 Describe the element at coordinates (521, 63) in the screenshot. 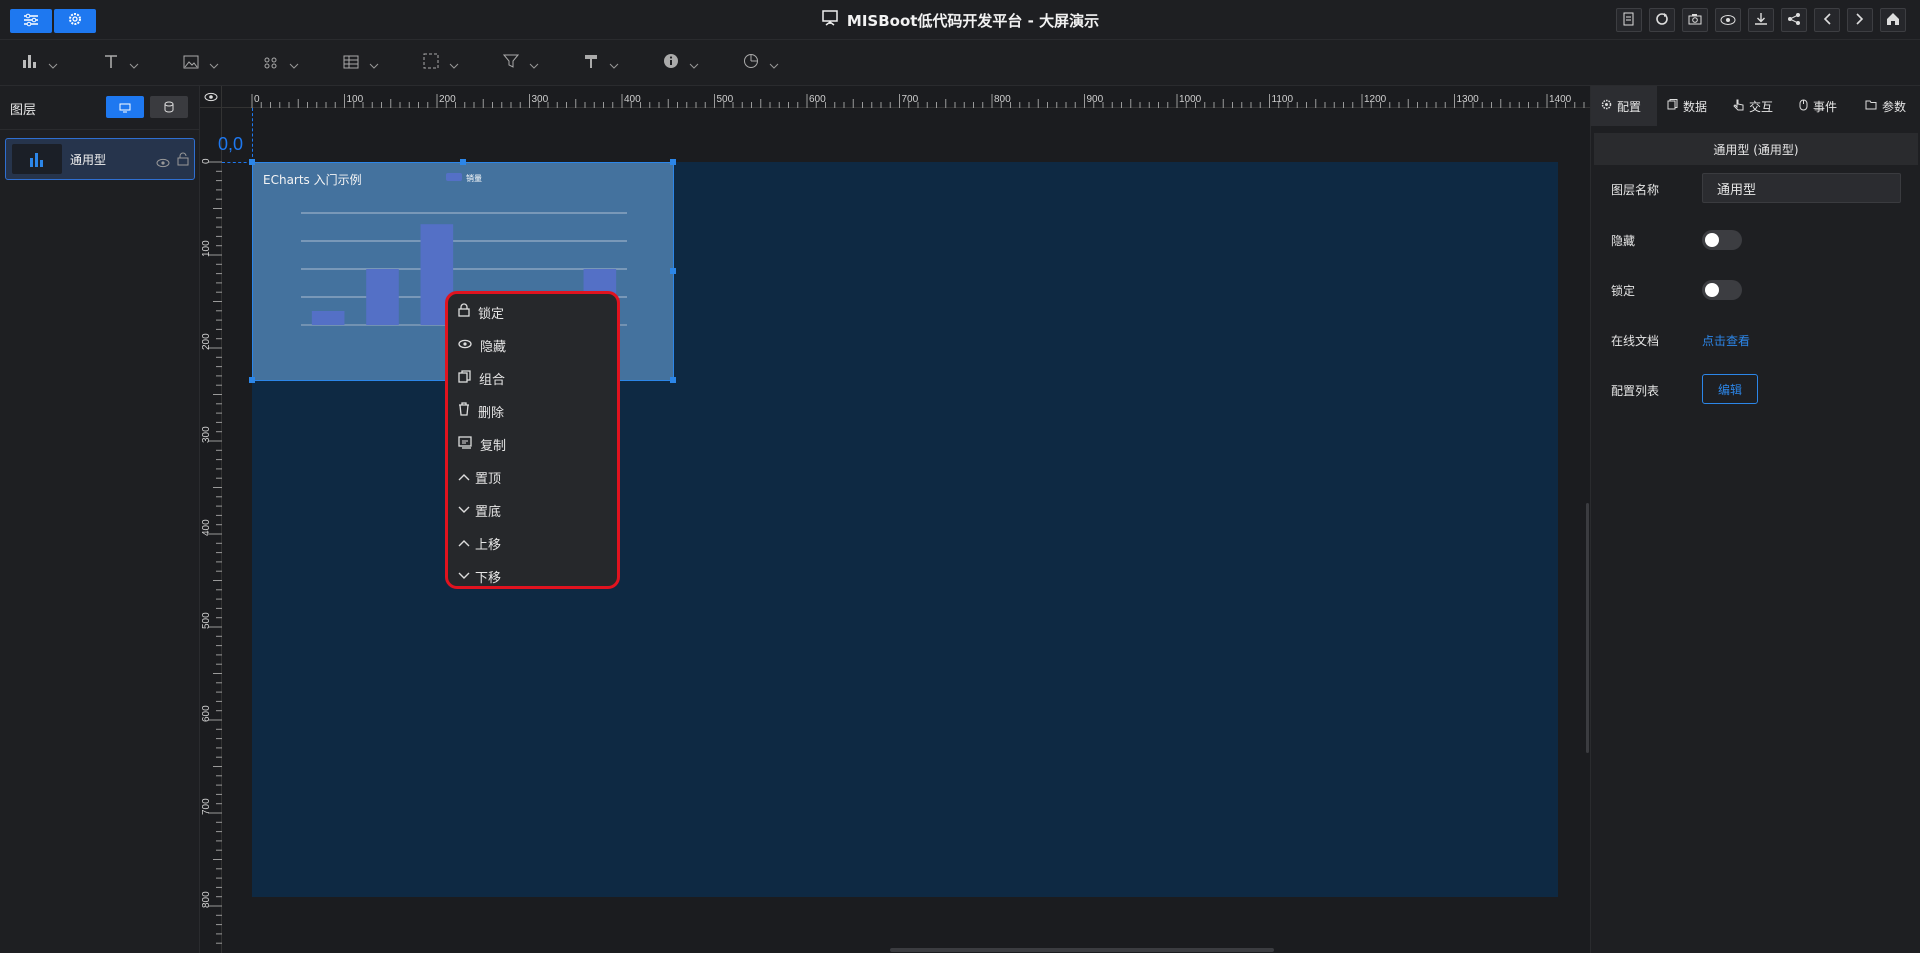

I see `filter-tool` at that location.